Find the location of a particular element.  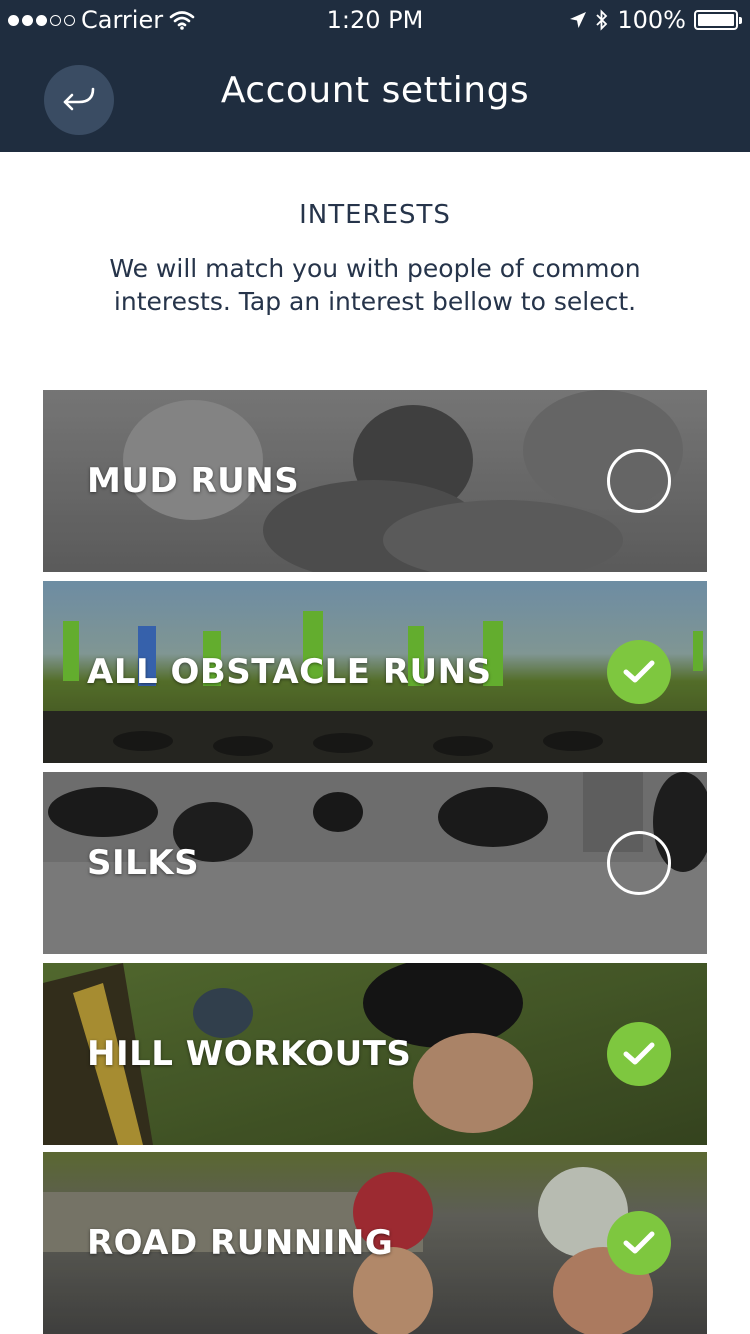

interest-card-silks: SILKS is located at coordinates (375, 863).